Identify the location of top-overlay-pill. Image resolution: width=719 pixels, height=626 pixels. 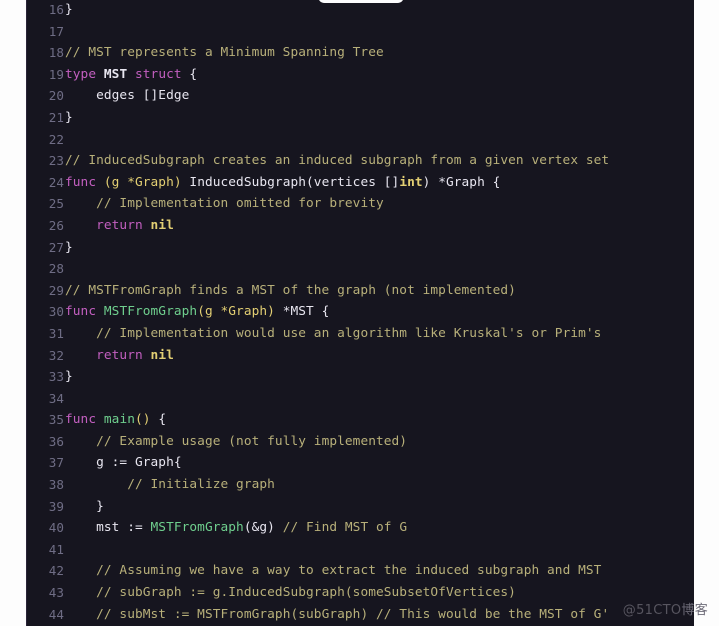
(361, 1).